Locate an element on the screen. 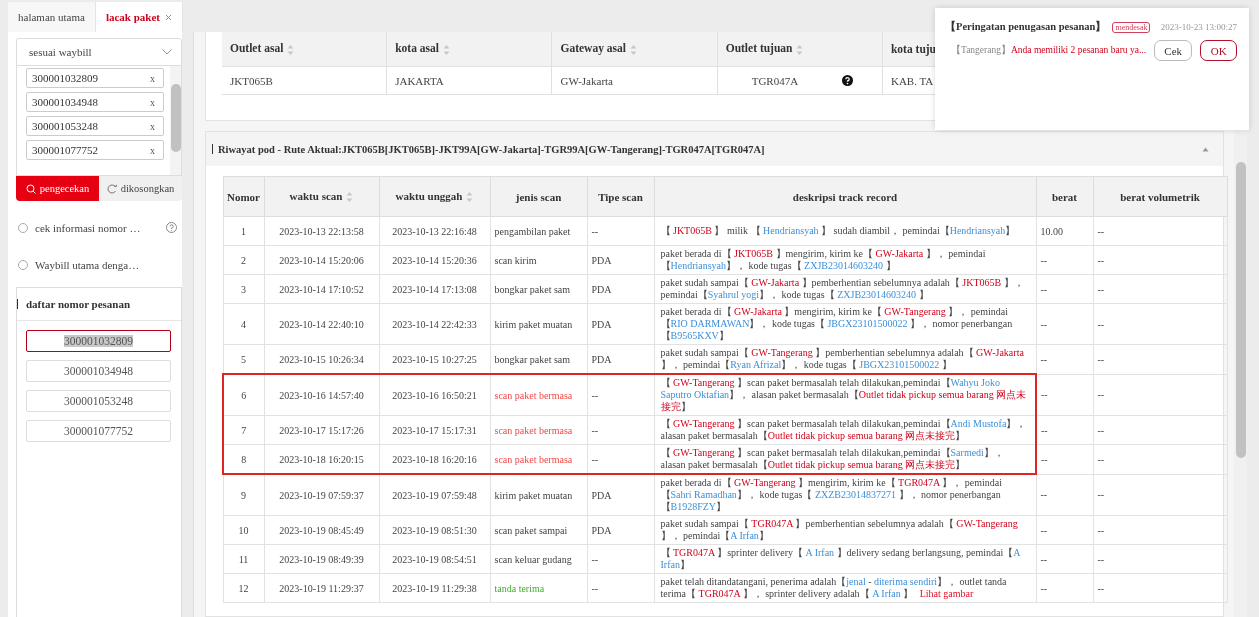  table-cell: scan keluar gudang is located at coordinates (538, 559).